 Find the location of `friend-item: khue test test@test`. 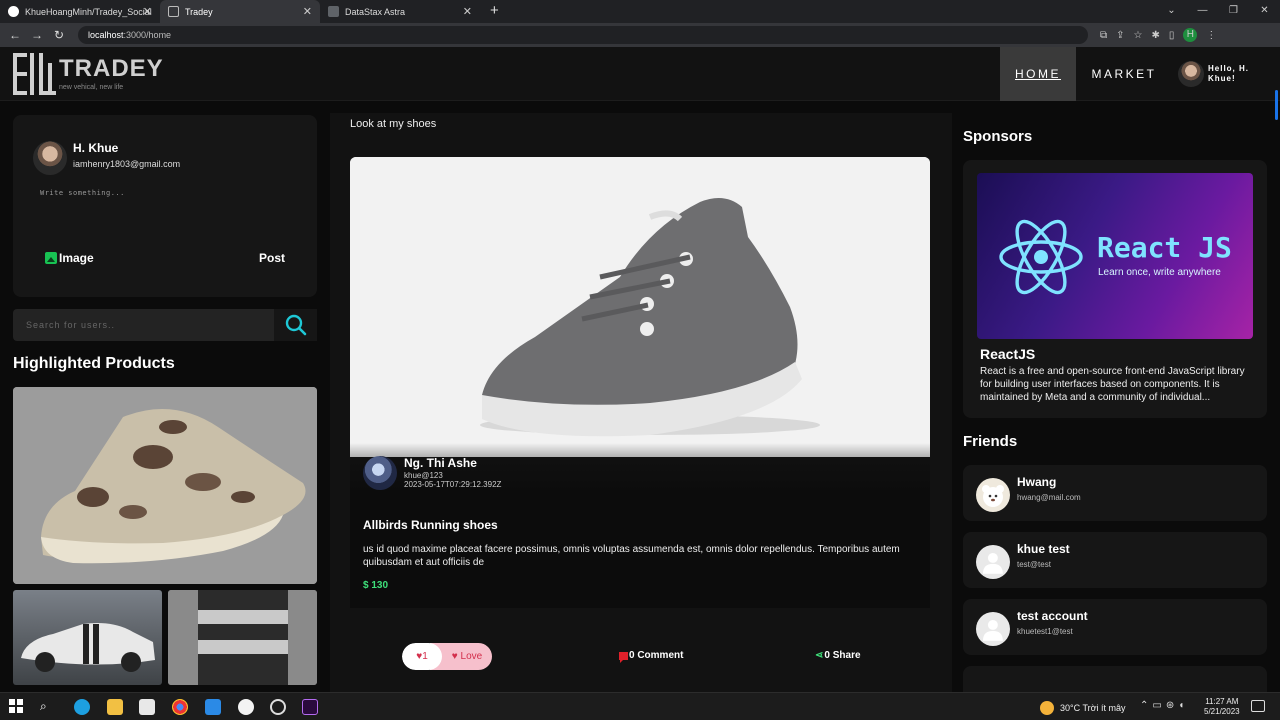

friend-item: khue test test@test is located at coordinates (1115, 560).